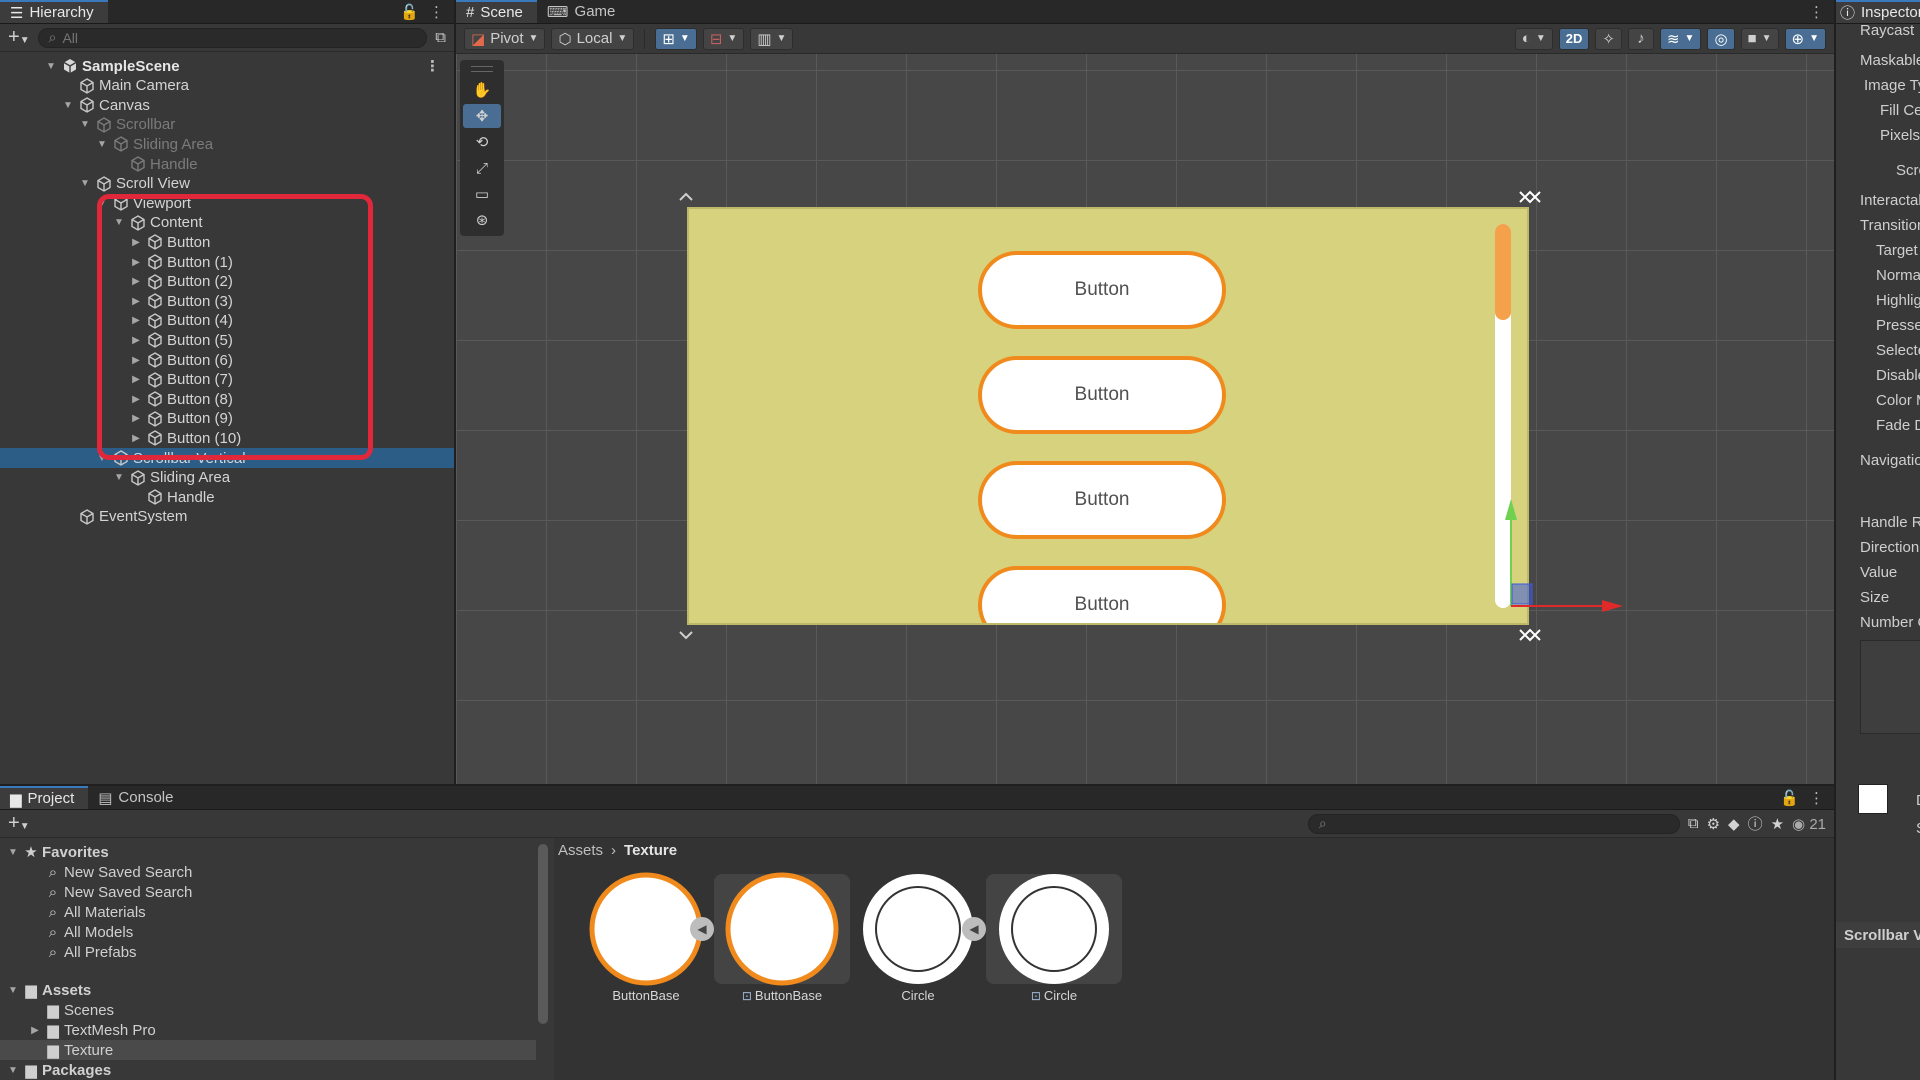 The width and height of the screenshot is (1920, 1080). Describe the element at coordinates (227, 399) in the screenshot. I see `hierarchy-item: ▶ Button (8)` at that location.